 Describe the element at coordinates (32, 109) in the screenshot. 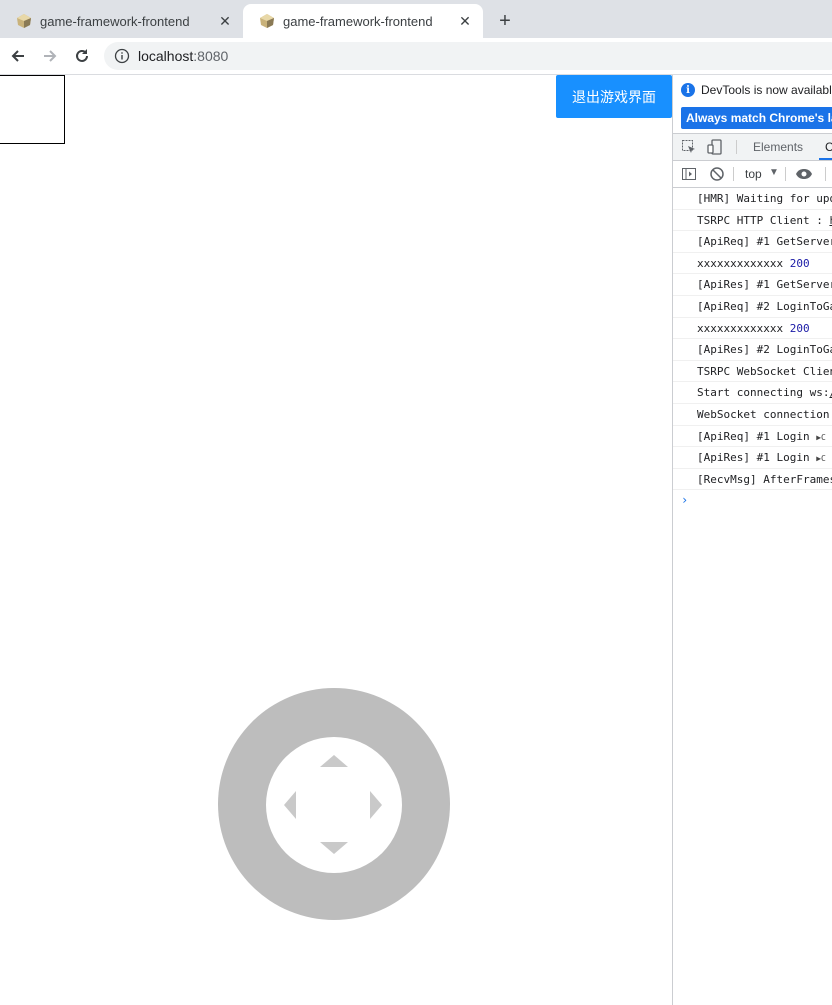

I see `game-box` at that location.